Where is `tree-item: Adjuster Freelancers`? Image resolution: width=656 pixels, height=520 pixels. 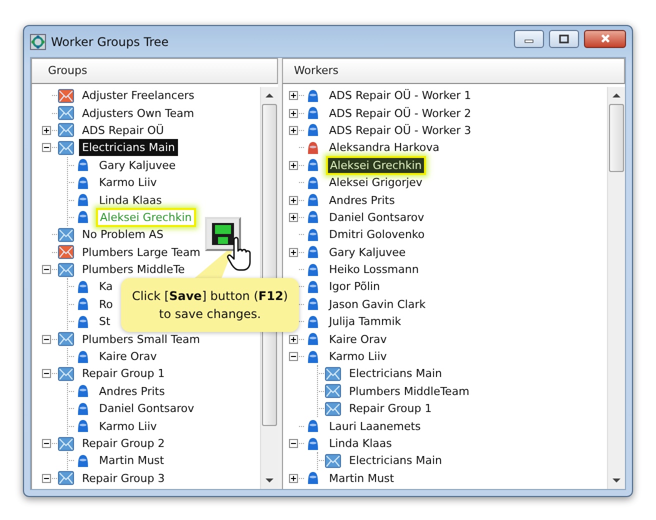 tree-item: Adjuster Freelancers is located at coordinates (138, 95).